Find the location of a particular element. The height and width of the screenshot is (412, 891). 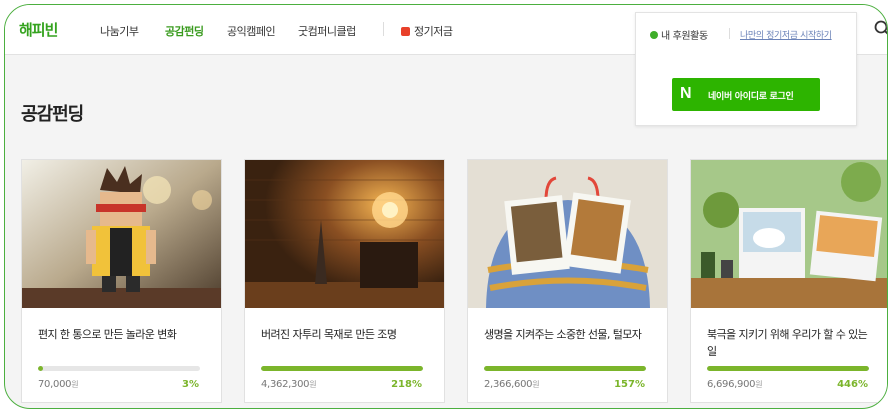

nav-divider is located at coordinates (383, 29).